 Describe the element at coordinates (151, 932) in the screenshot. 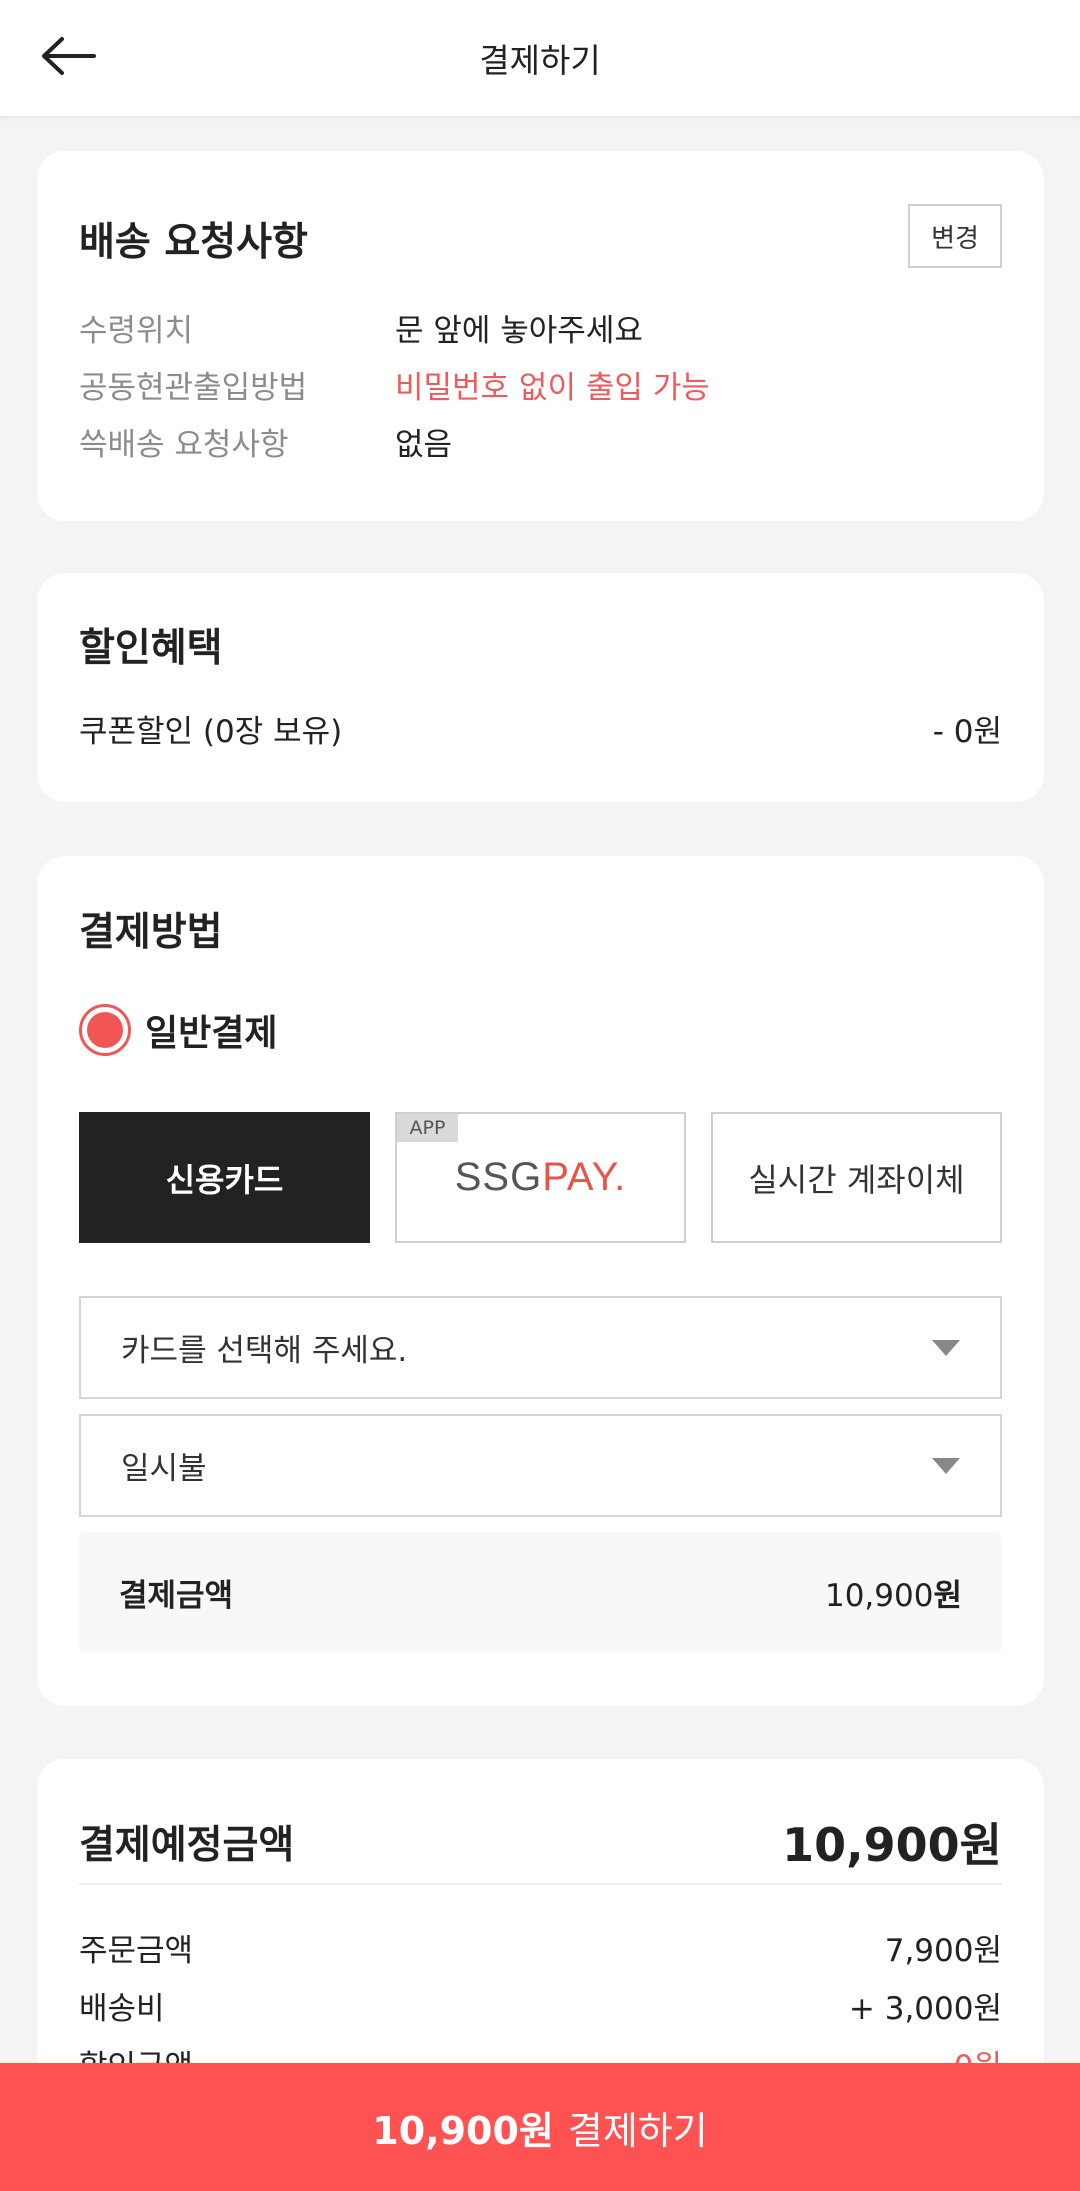

I see `payment-method-title: 결제방법` at that location.